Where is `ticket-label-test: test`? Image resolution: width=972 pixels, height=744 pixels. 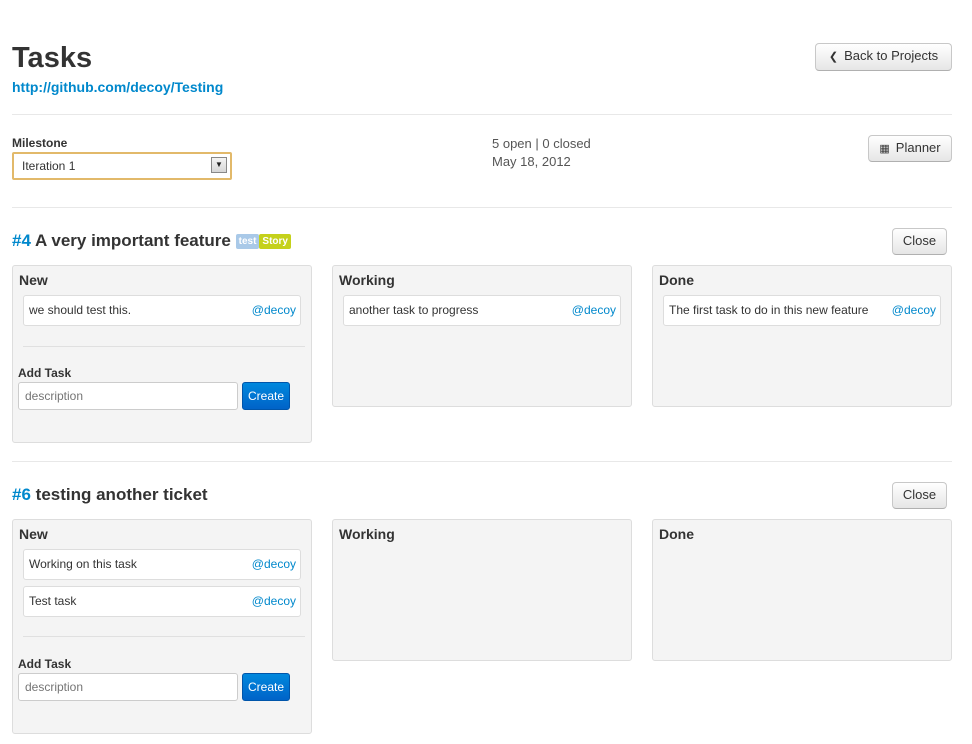
ticket-label-test: test is located at coordinates (247, 241).